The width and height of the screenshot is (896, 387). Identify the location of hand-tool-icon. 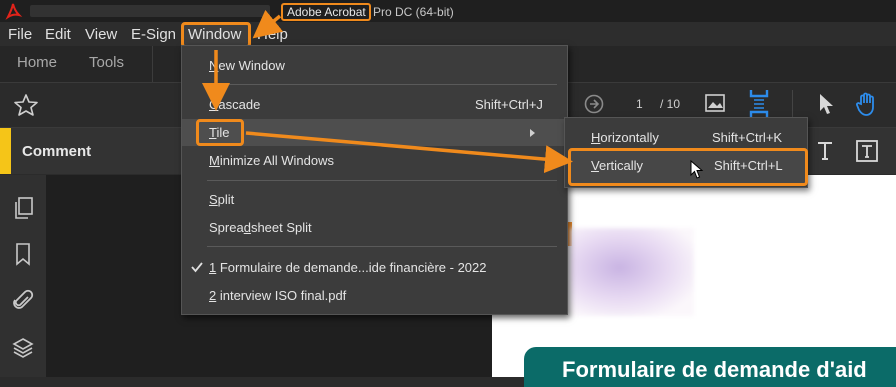
(867, 104).